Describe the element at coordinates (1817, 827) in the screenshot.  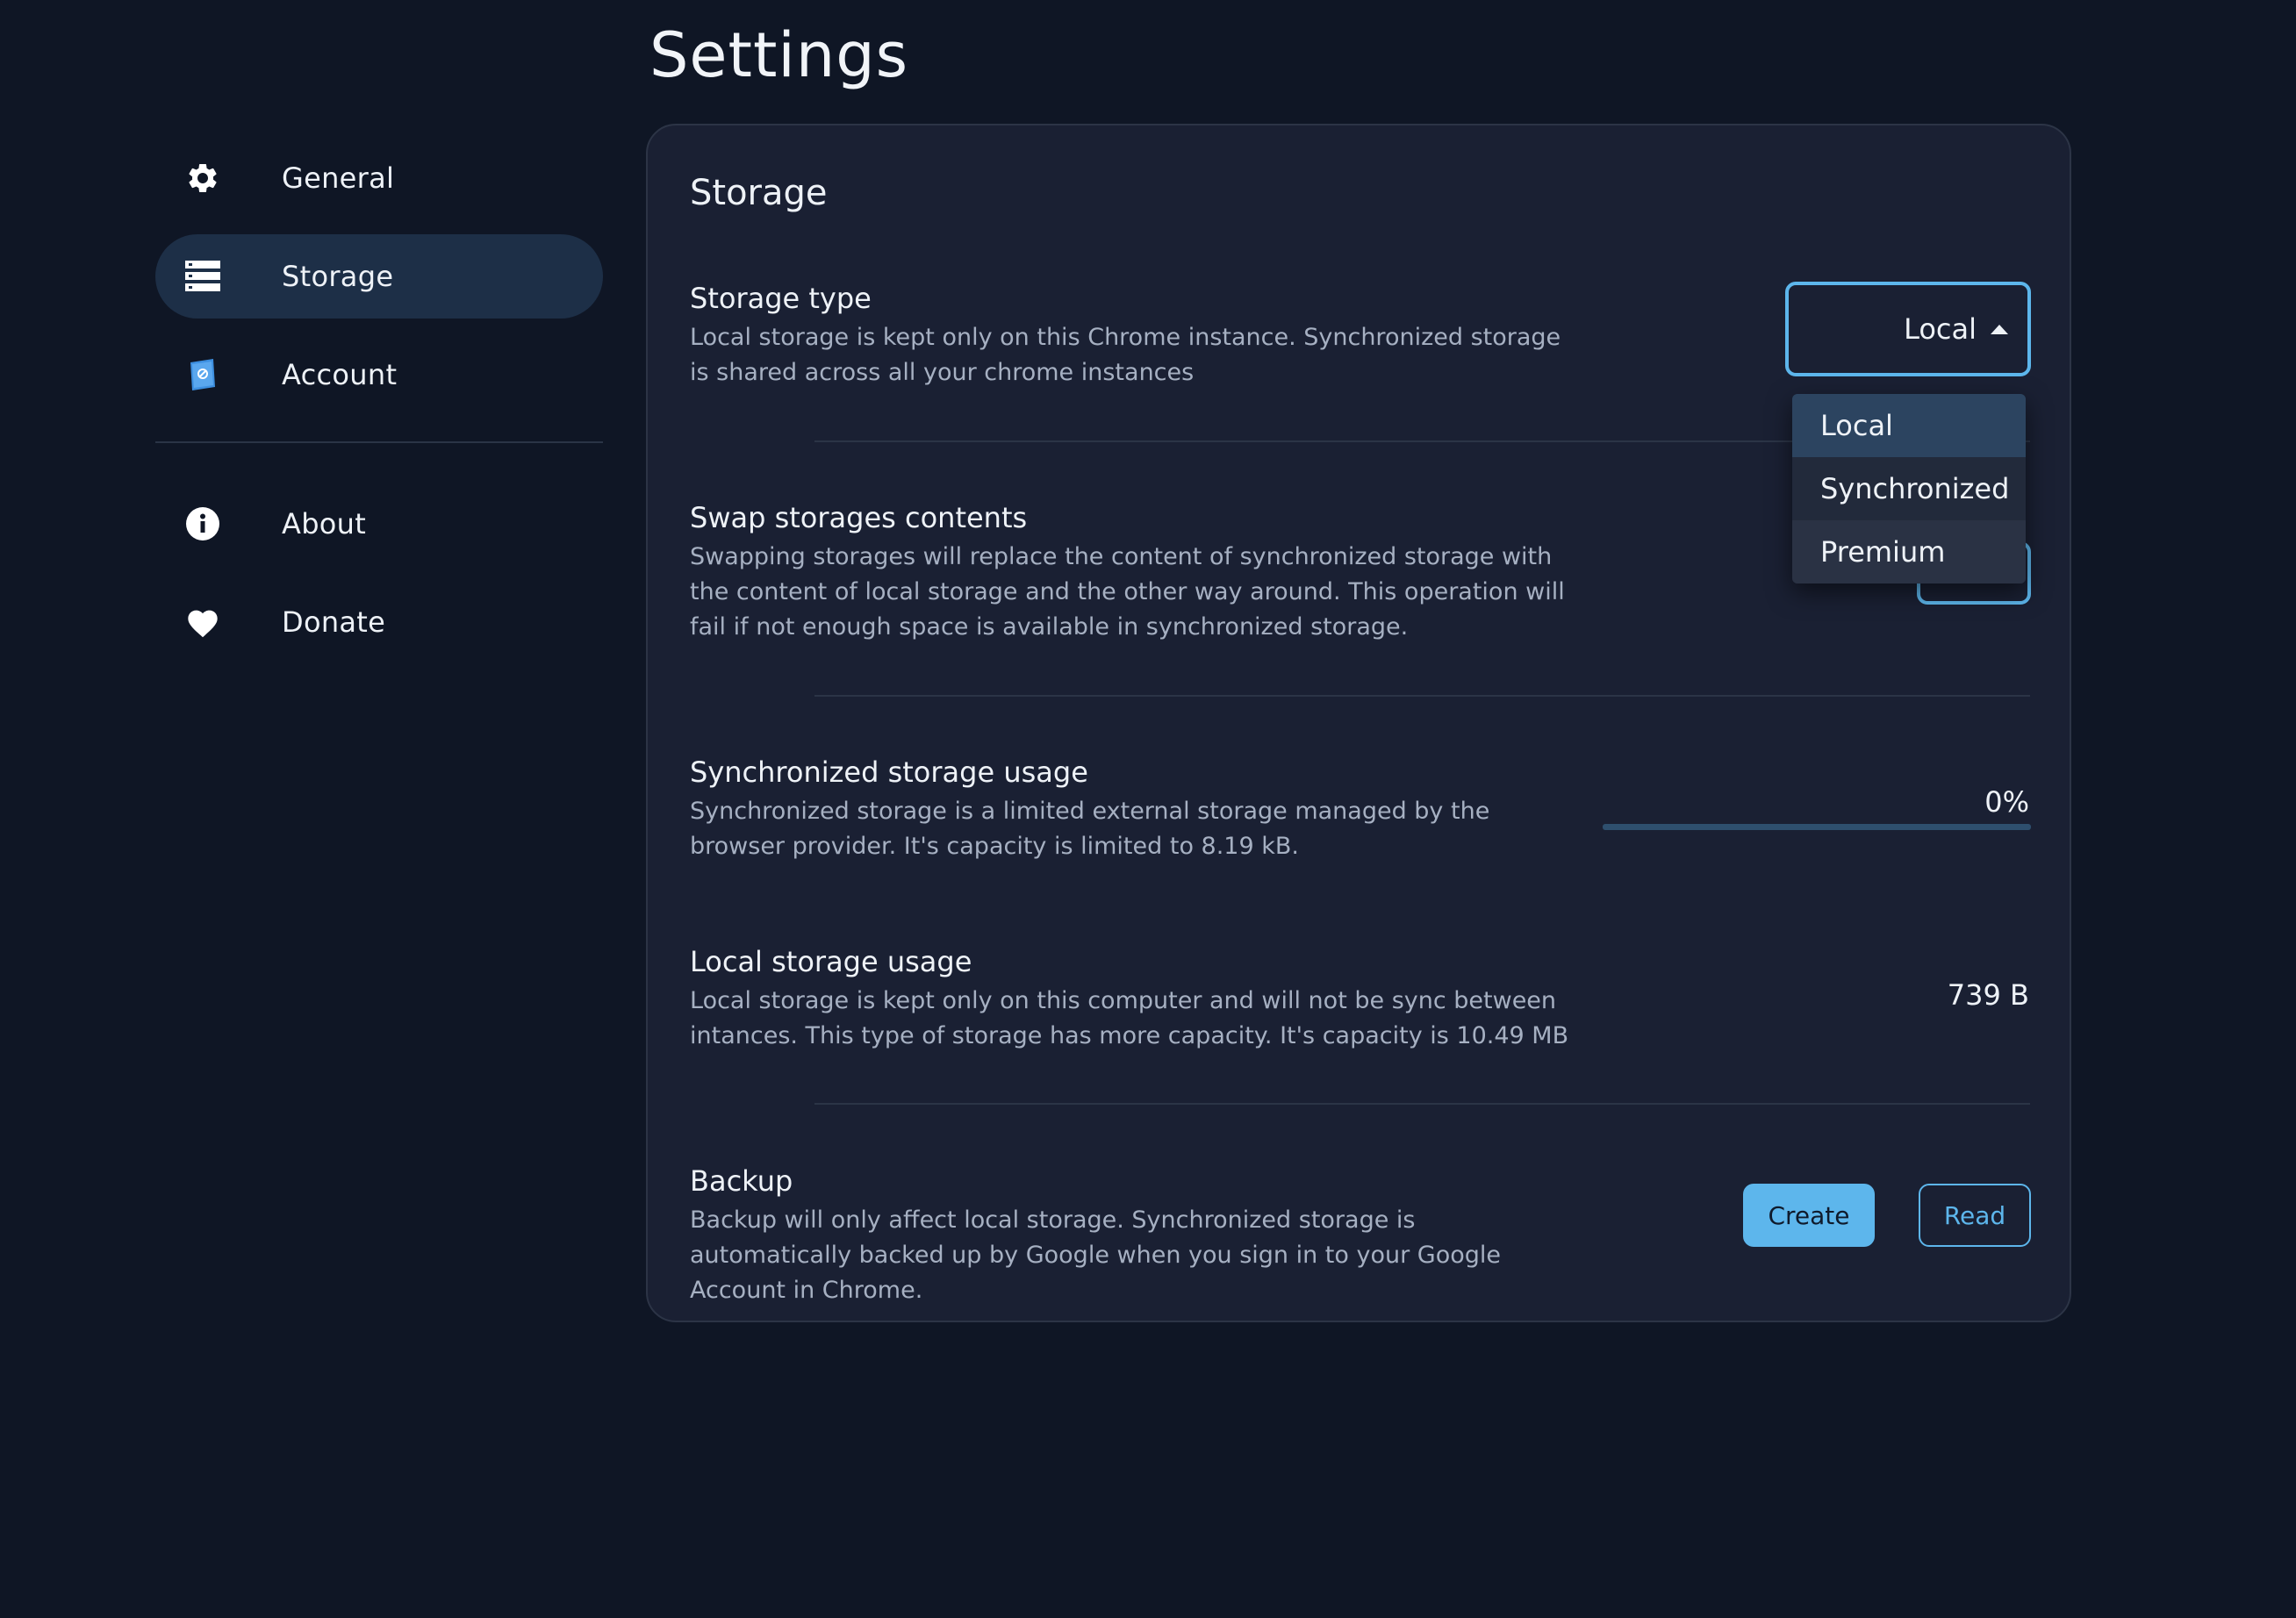
I see `sync-usage-progress` at that location.